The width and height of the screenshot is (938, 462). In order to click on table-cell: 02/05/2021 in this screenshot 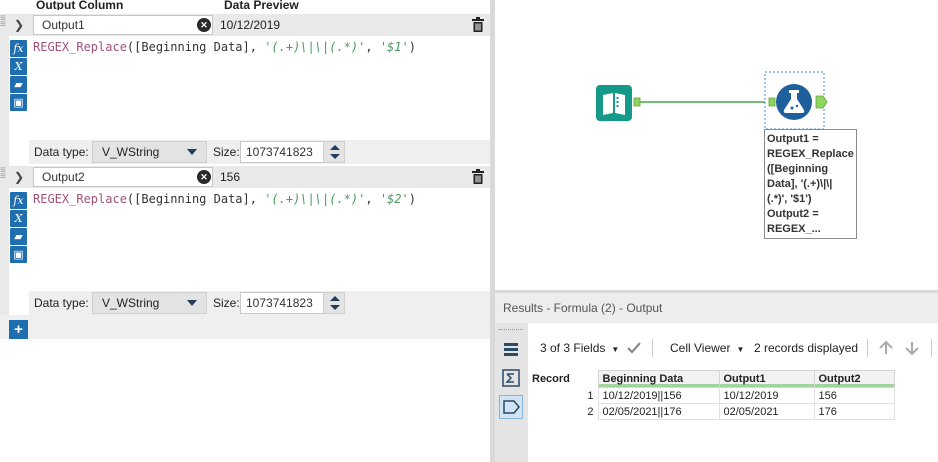, I will do `click(766, 411)`.